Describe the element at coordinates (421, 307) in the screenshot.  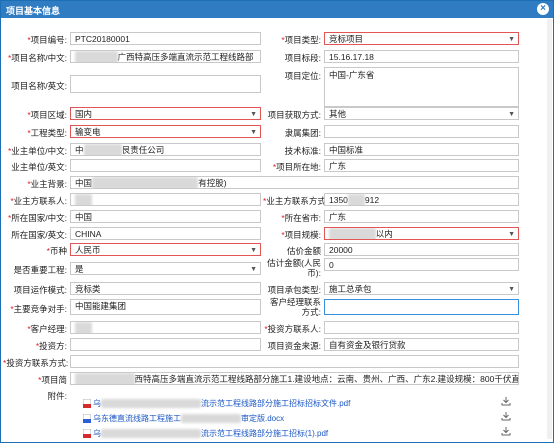
I see `client-manager-contact-input` at that location.